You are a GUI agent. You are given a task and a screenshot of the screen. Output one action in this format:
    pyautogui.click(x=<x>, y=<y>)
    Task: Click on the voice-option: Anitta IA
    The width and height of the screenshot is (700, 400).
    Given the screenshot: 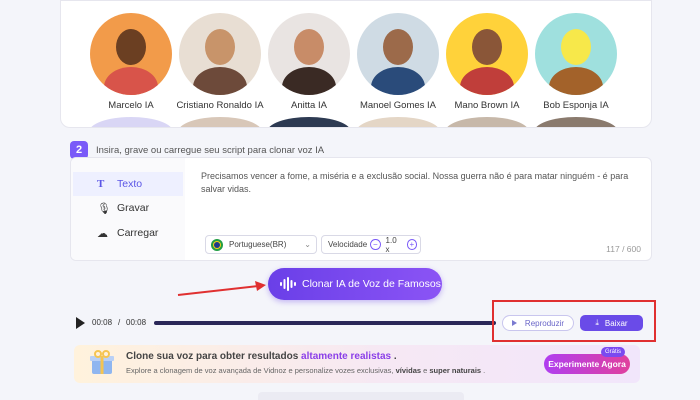 What is the action you would take?
    pyautogui.click(x=309, y=62)
    